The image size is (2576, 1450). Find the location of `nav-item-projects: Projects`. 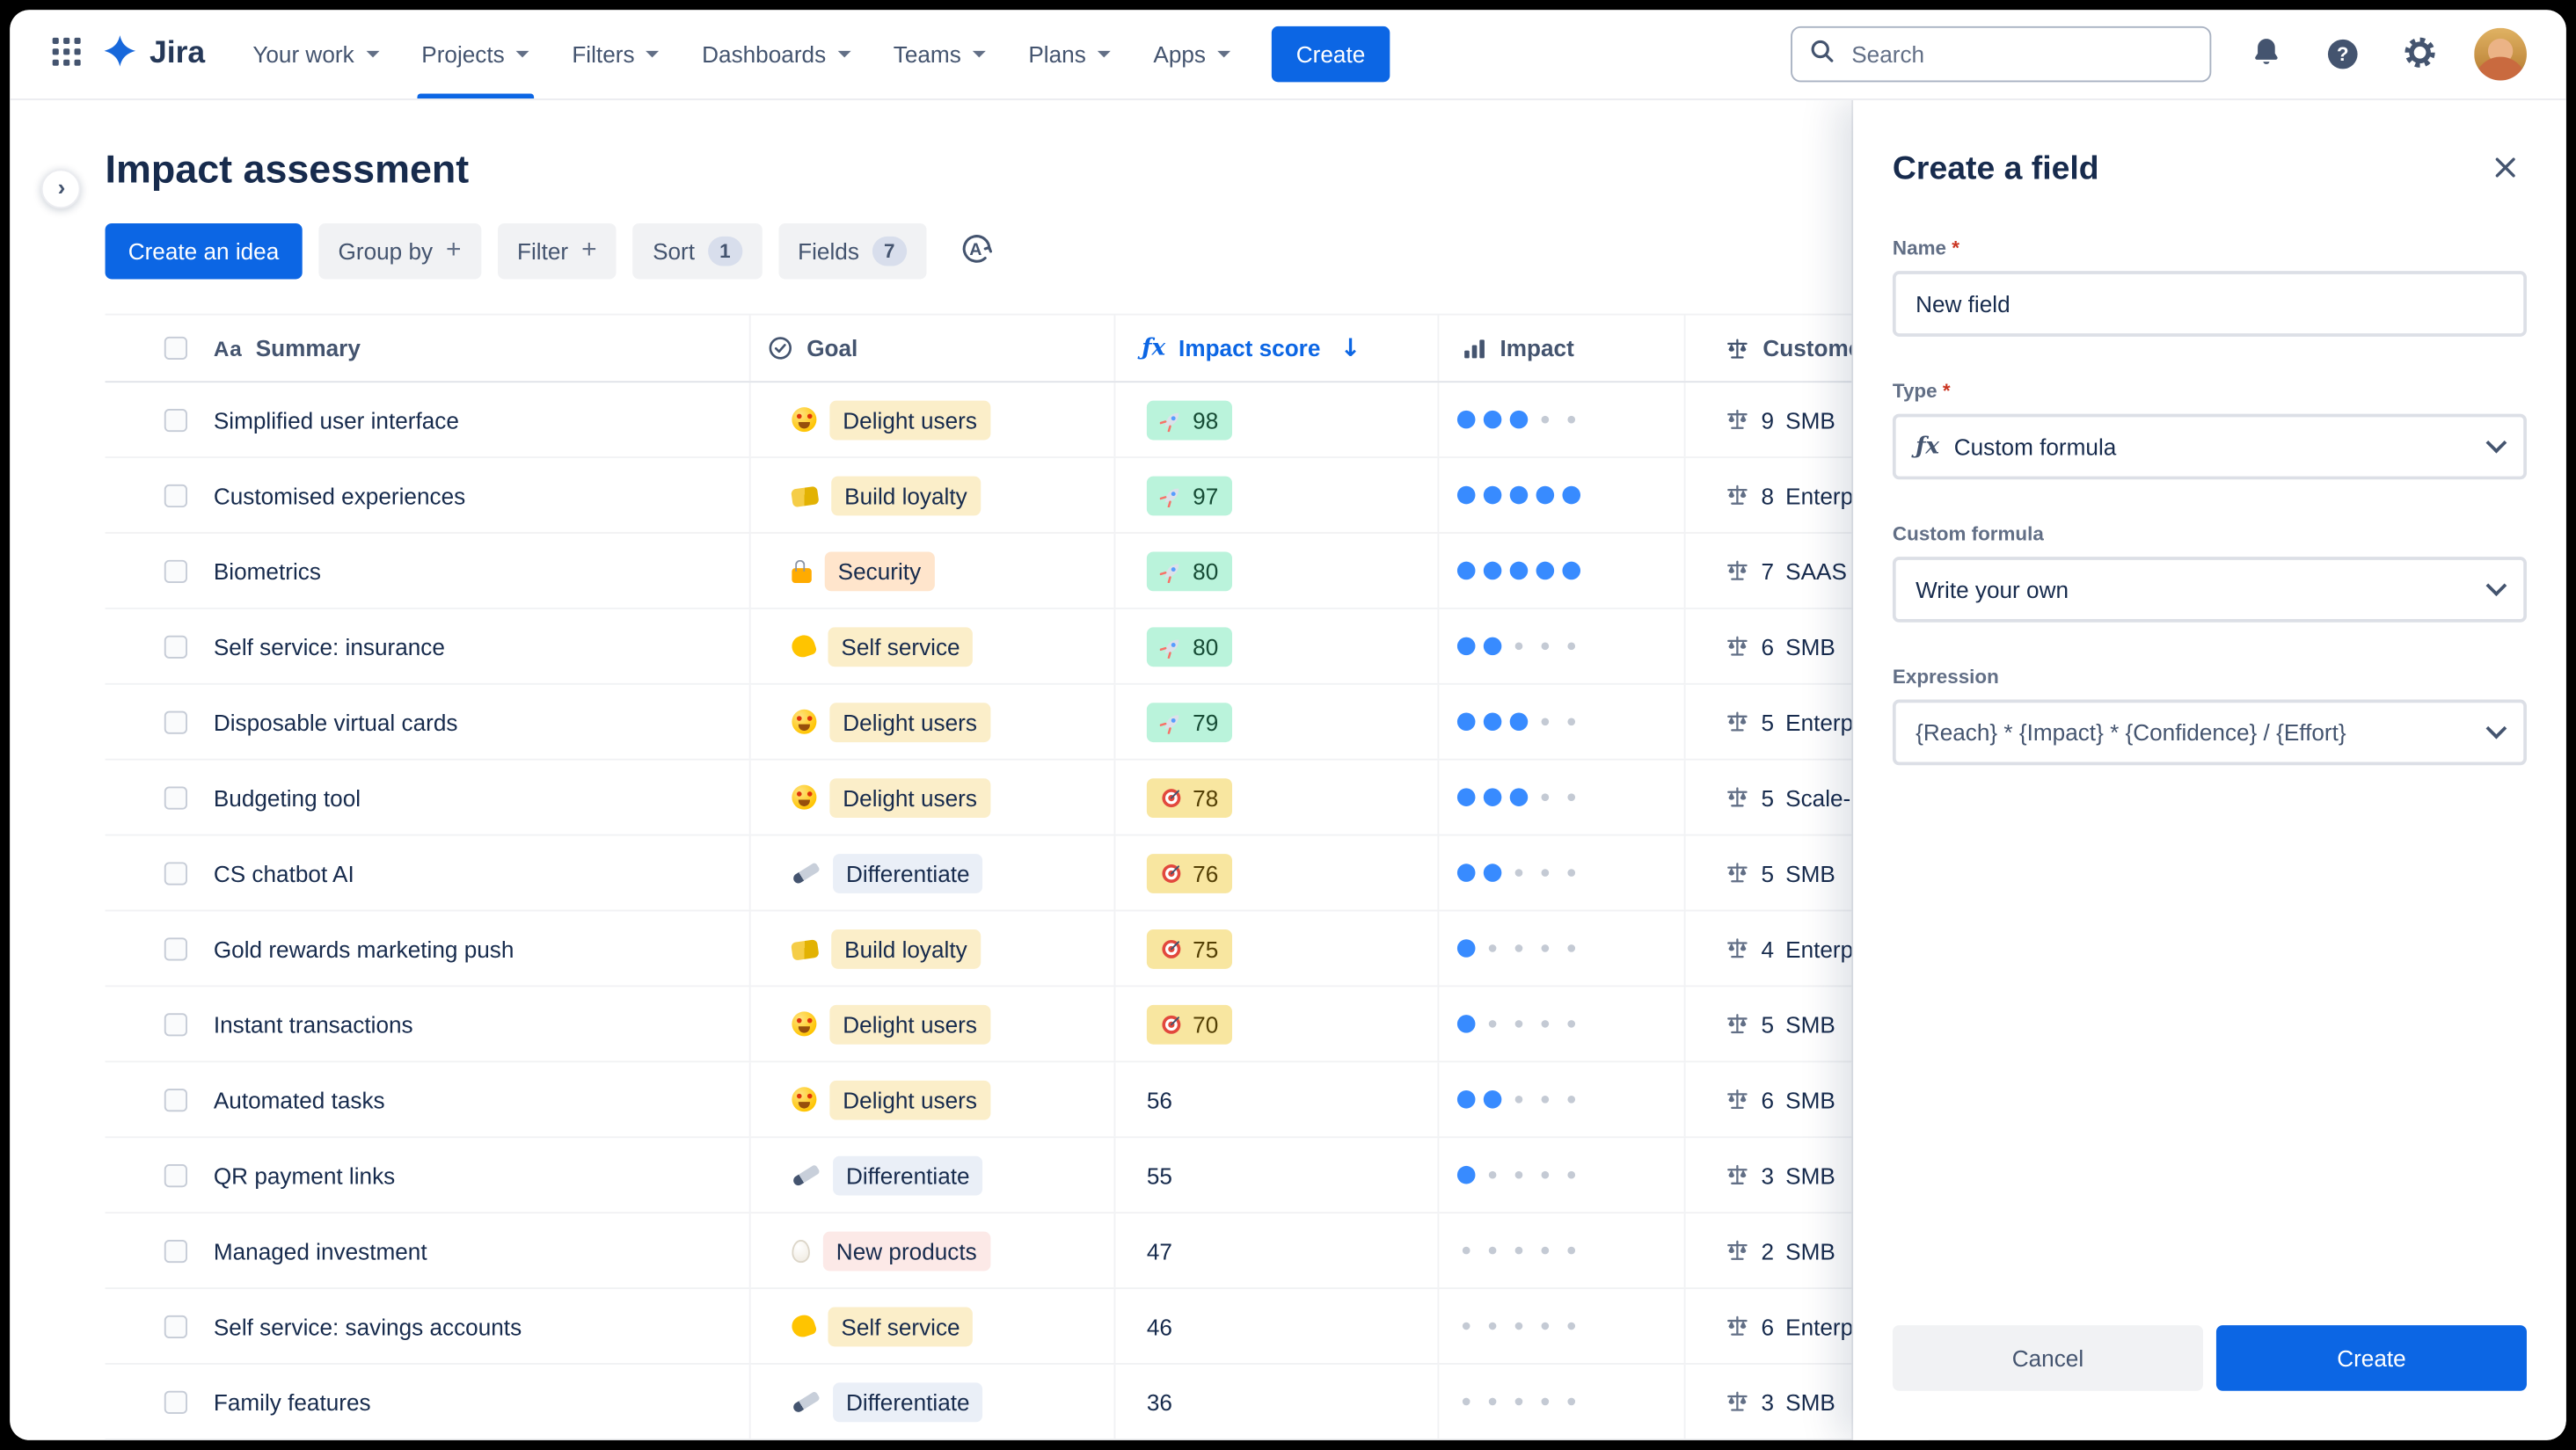

nav-item-projects: Projects is located at coordinates (475, 54).